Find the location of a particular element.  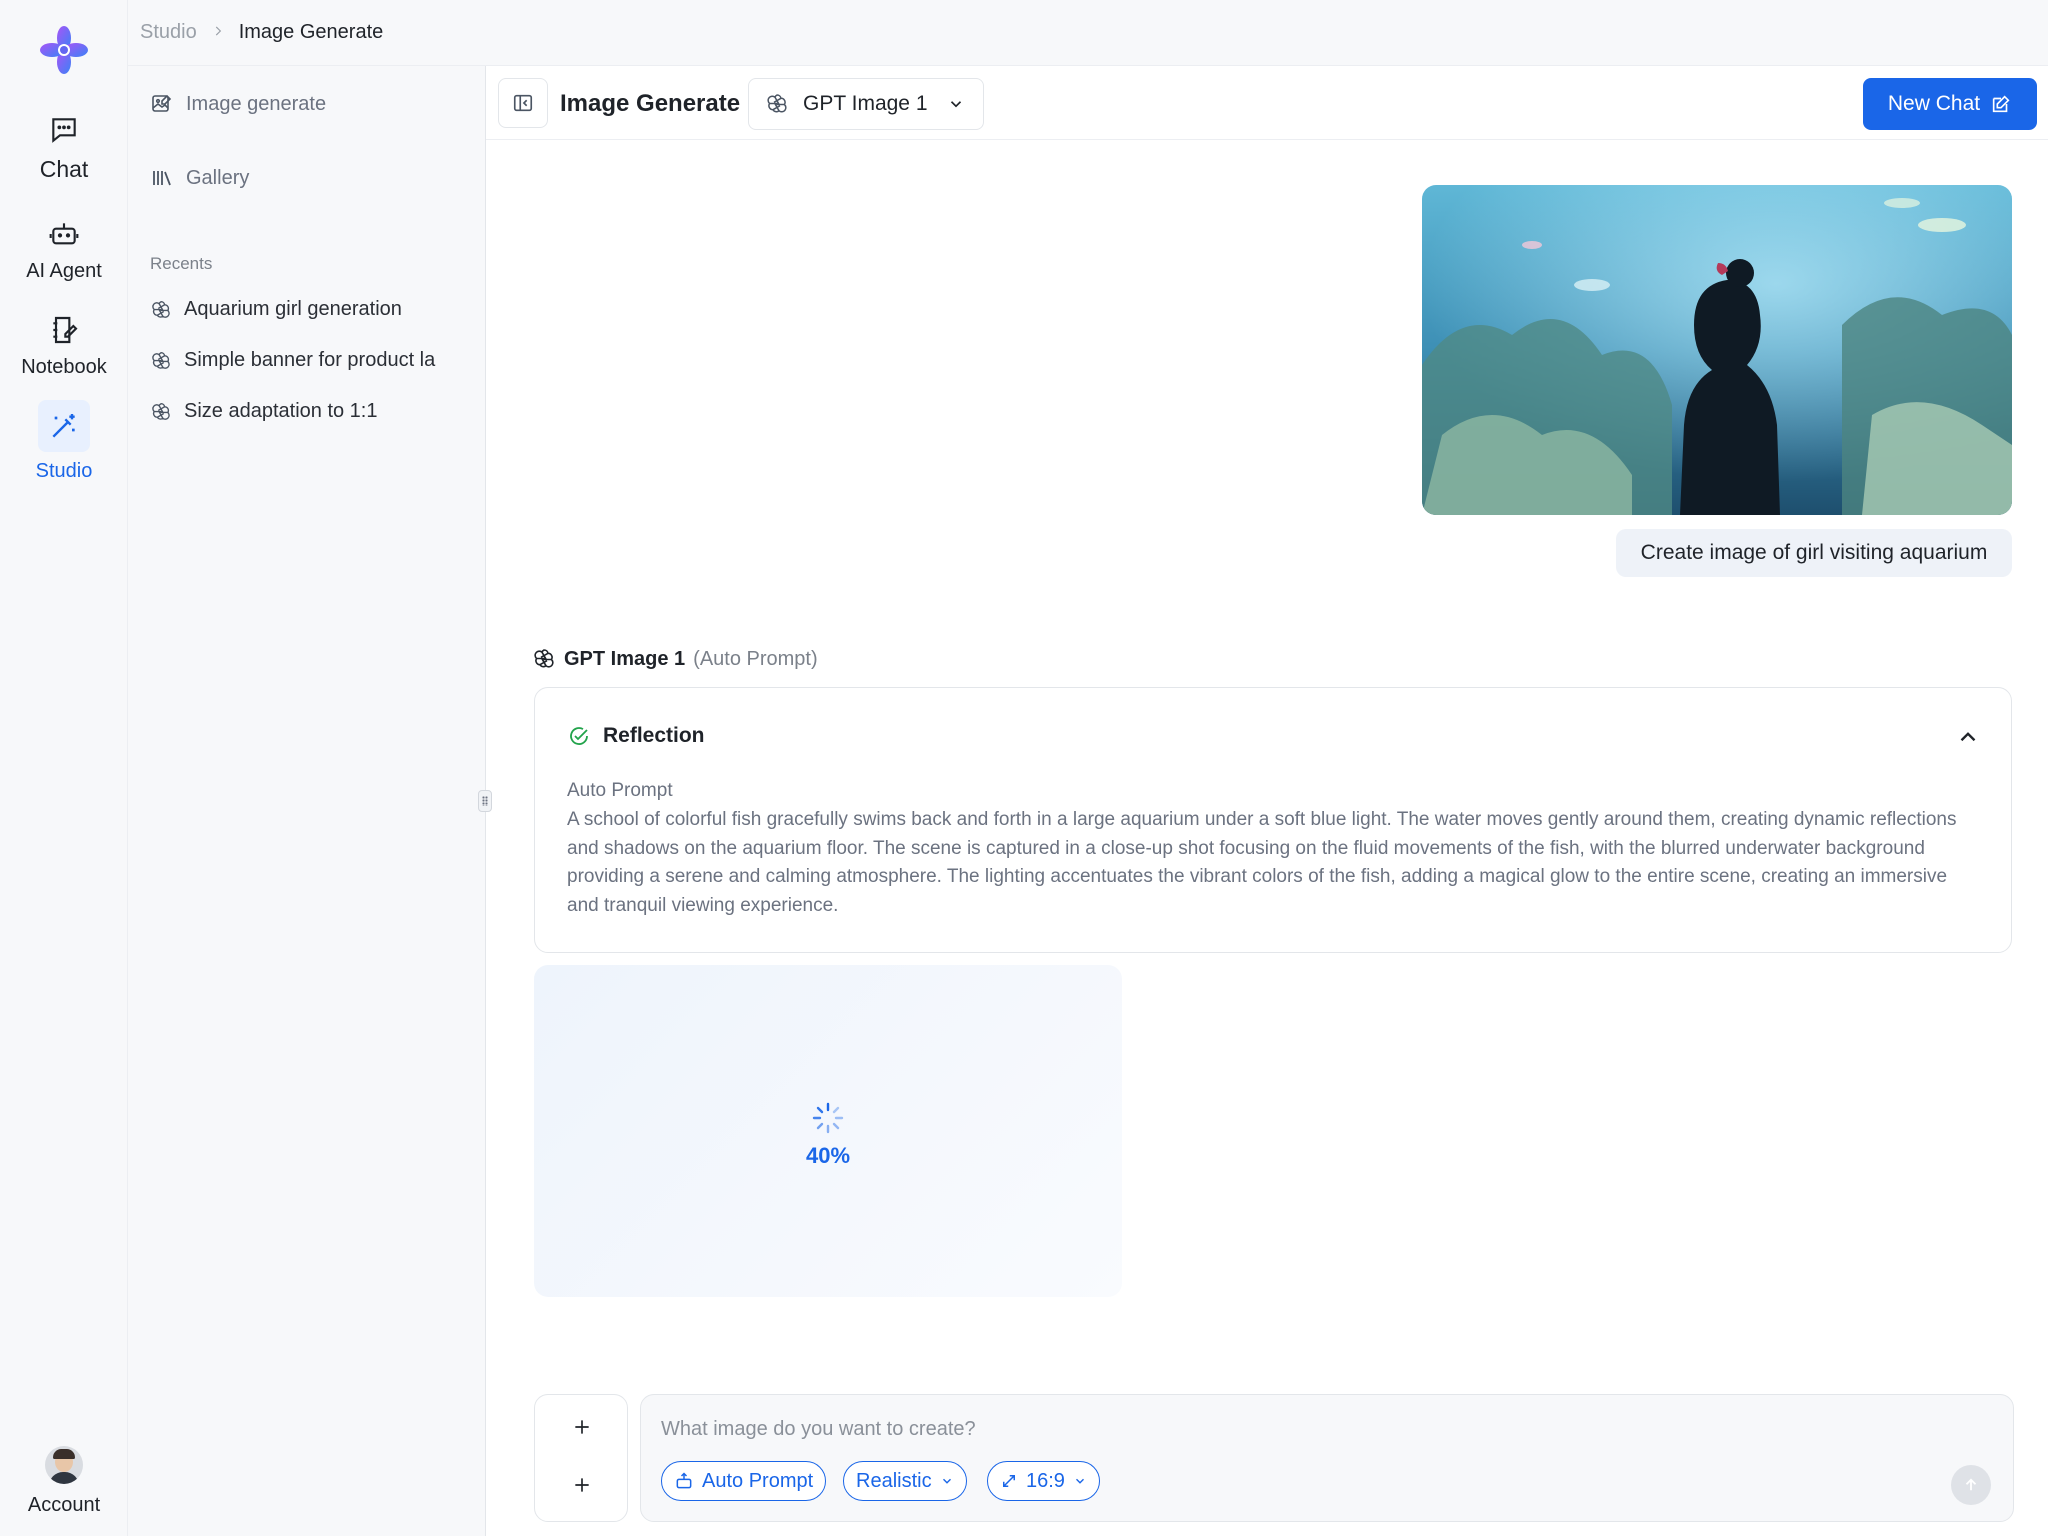

sidebar-item-gallery: Gallery is located at coordinates (199, 178).